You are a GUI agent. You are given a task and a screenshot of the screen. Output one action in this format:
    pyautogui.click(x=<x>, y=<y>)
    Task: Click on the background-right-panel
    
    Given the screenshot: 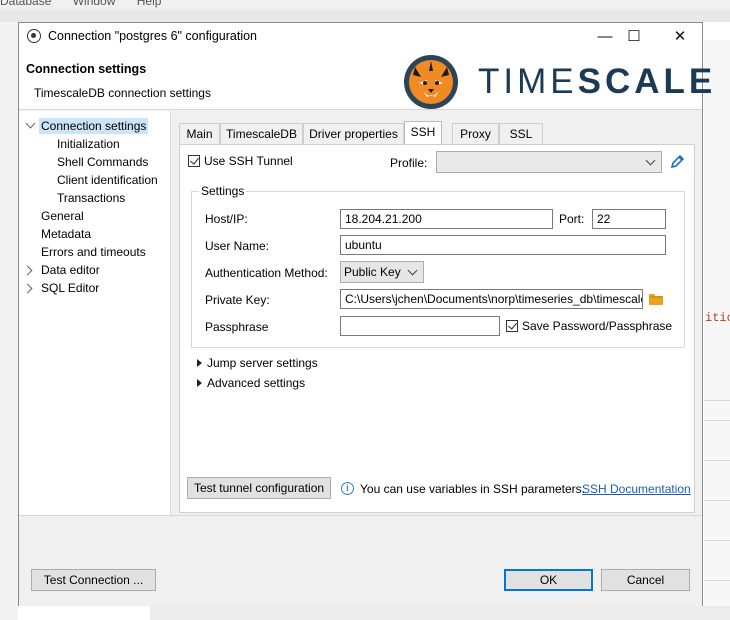 What is the action you would take?
    pyautogui.click(x=717, y=330)
    